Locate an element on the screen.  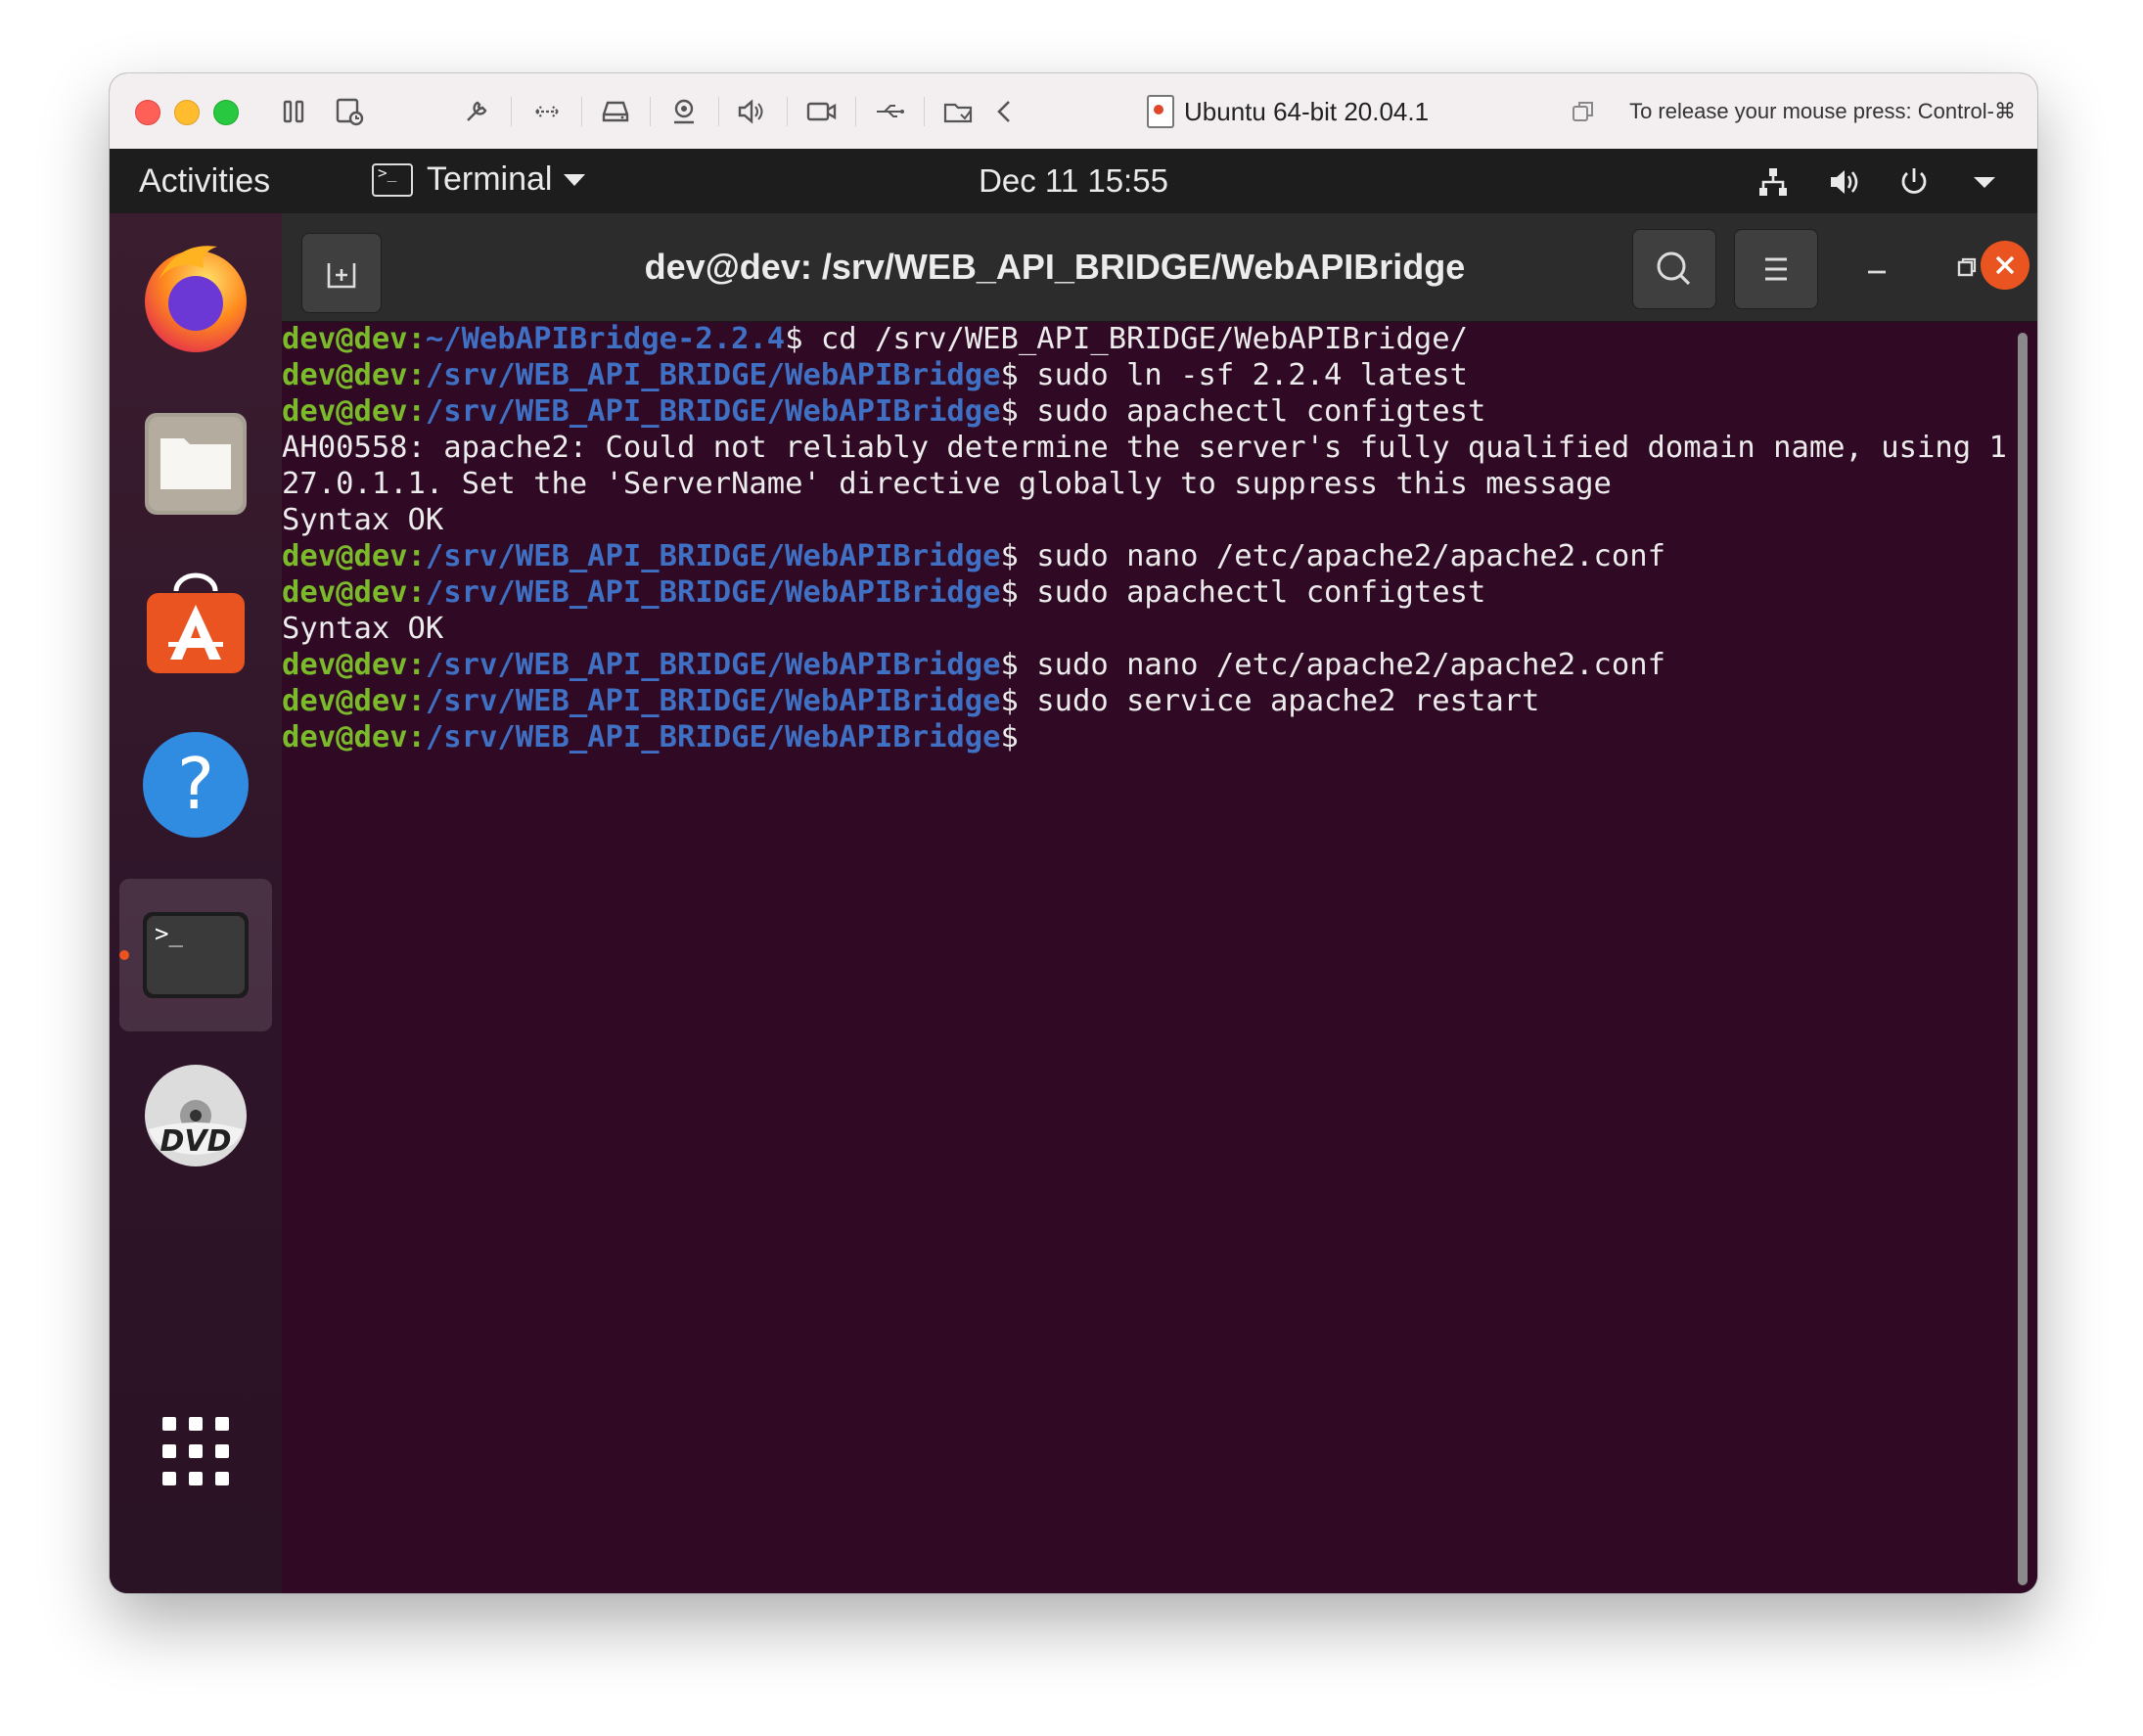
show-apps-icon is located at coordinates (195, 1452).